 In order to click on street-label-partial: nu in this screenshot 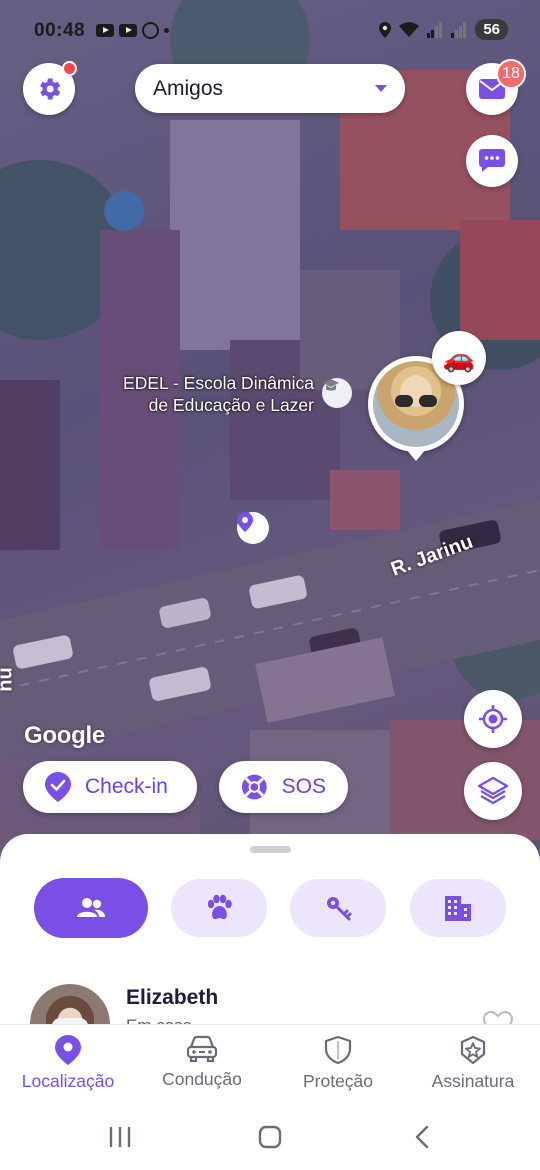, I will do `click(9, 679)`.